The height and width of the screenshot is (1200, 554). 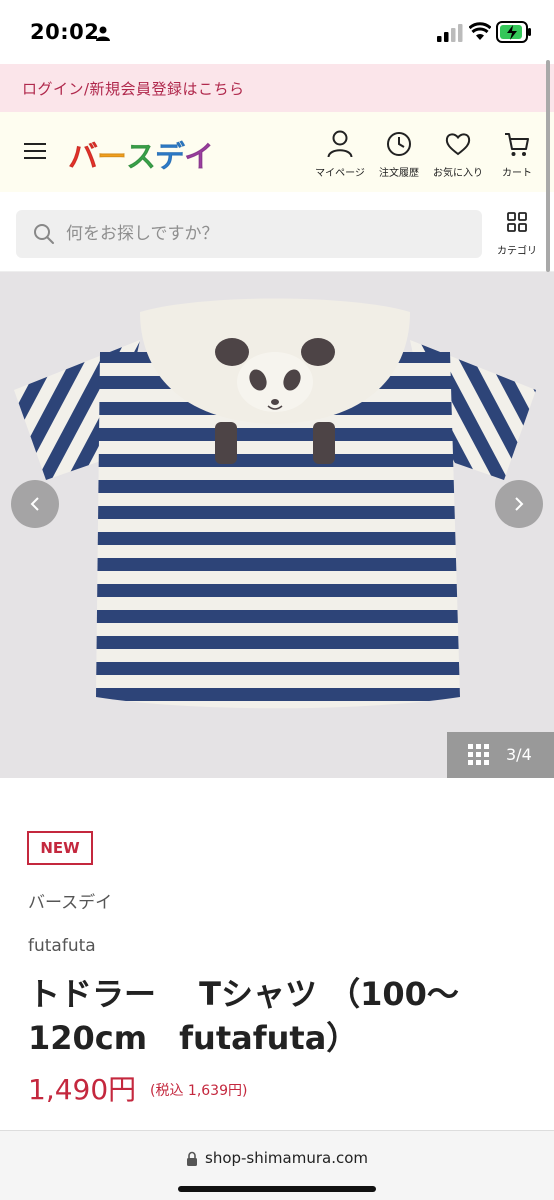 What do you see at coordinates (44, 234) in the screenshot?
I see `search-icon` at bounding box center [44, 234].